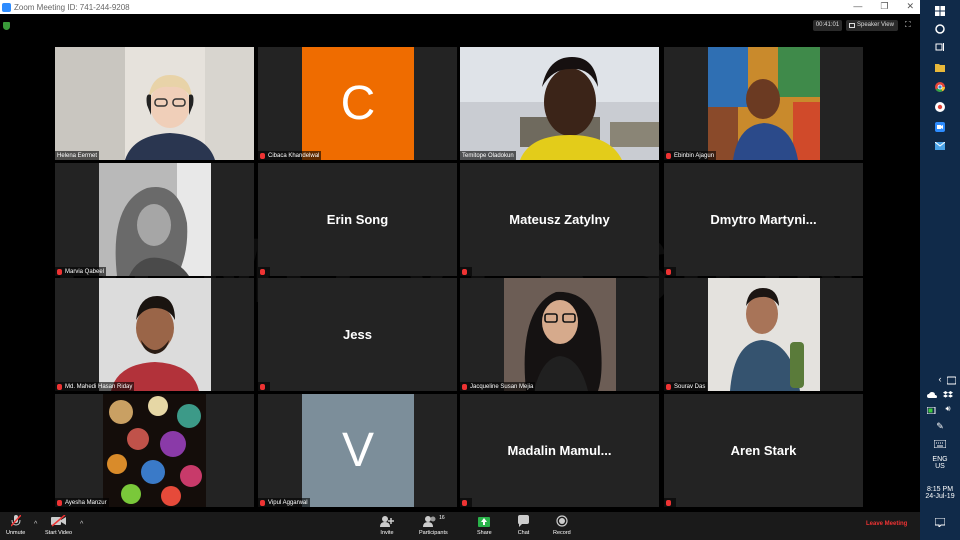  I want to click on volume-icon: 🔊︎, so click(948, 409).